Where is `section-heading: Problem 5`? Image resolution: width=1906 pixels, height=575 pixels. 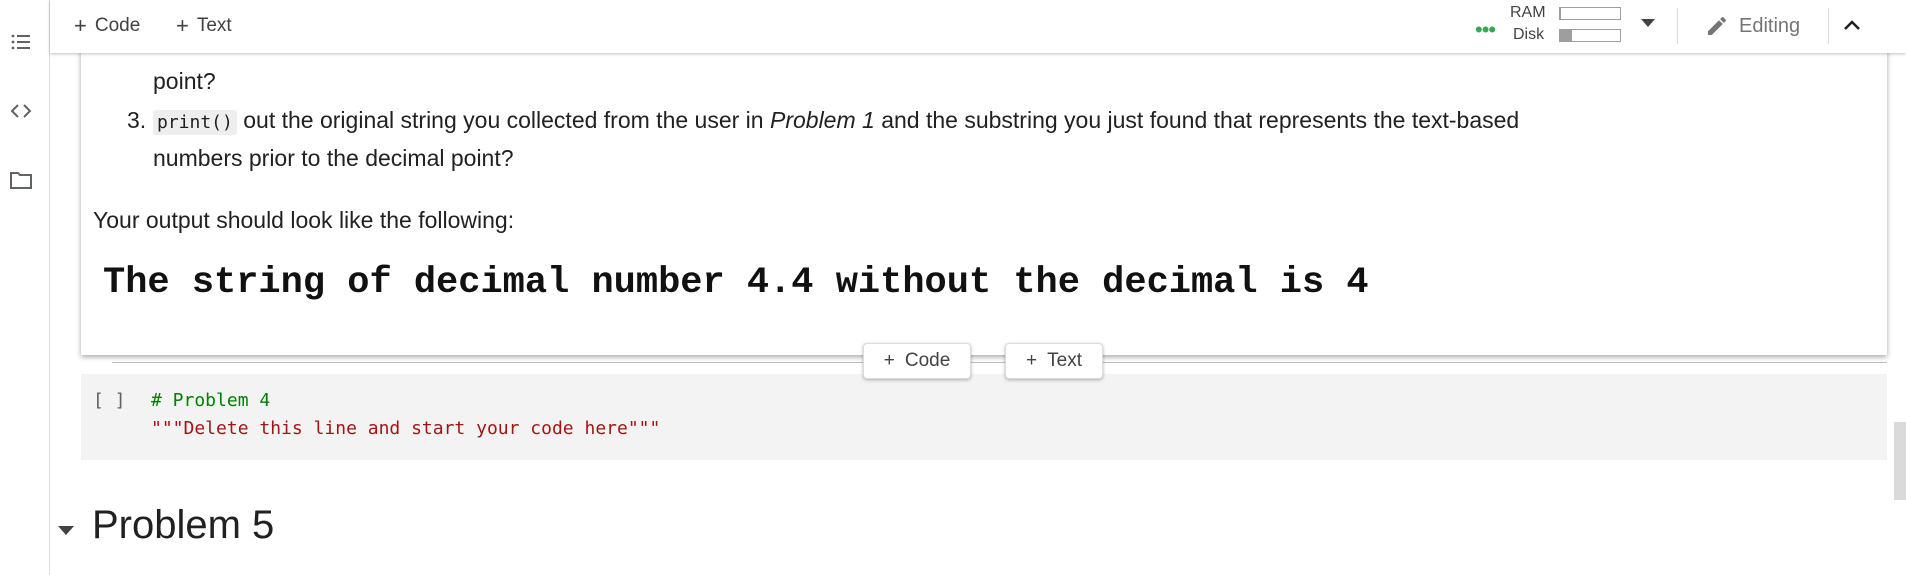 section-heading: Problem 5 is located at coordinates (183, 525).